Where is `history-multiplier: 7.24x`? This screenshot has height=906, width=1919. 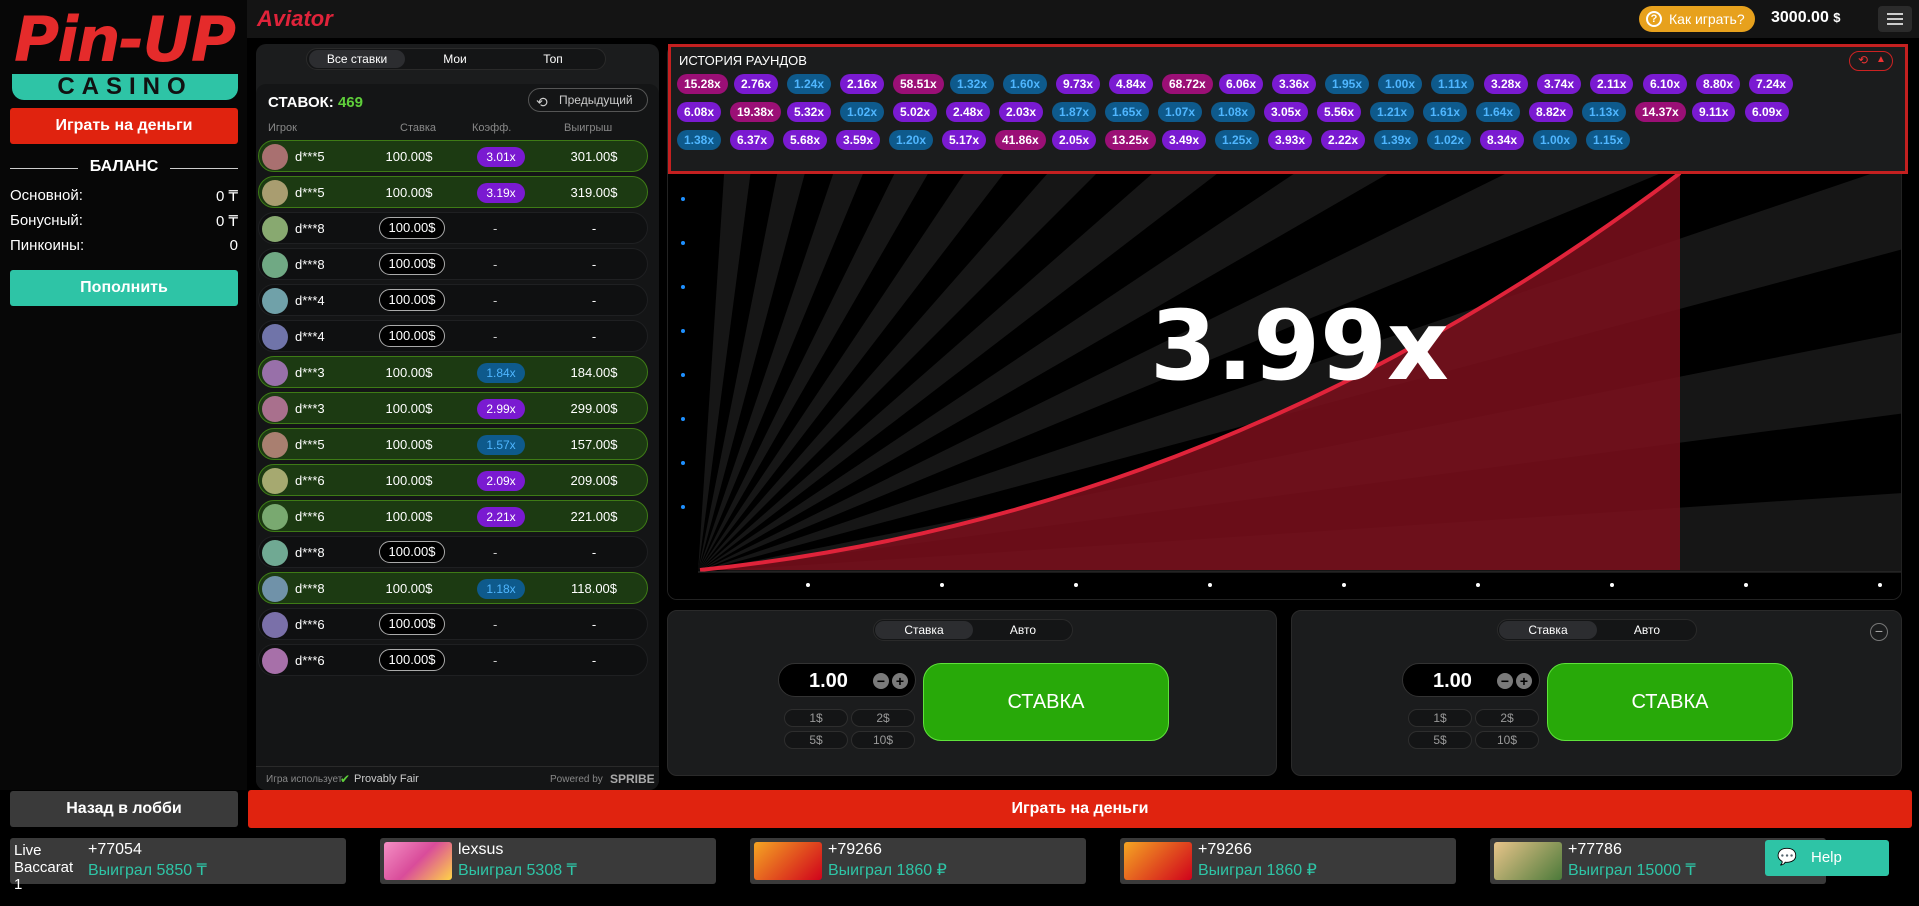 history-multiplier: 7.24x is located at coordinates (1771, 84).